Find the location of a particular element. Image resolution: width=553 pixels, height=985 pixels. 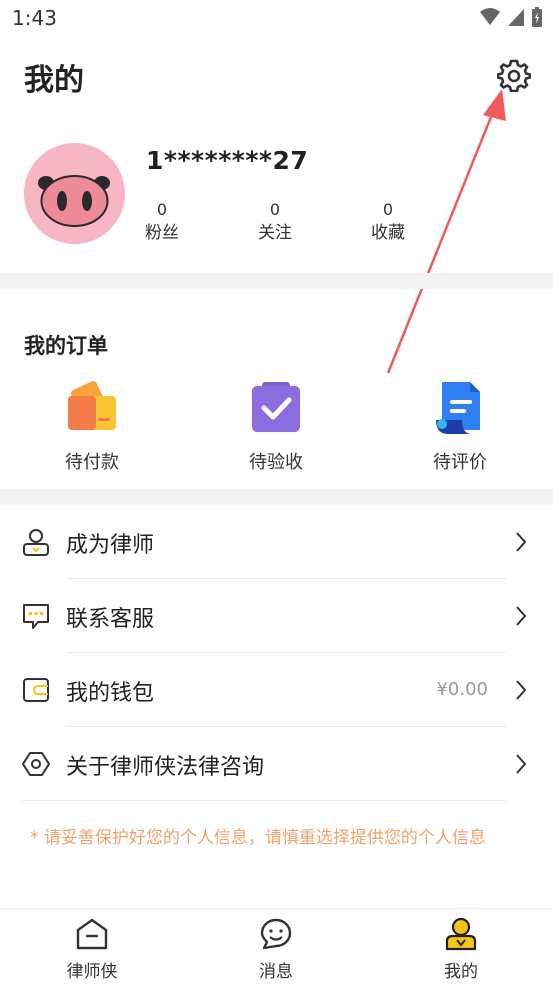

signal-icon is located at coordinates (516, 17).